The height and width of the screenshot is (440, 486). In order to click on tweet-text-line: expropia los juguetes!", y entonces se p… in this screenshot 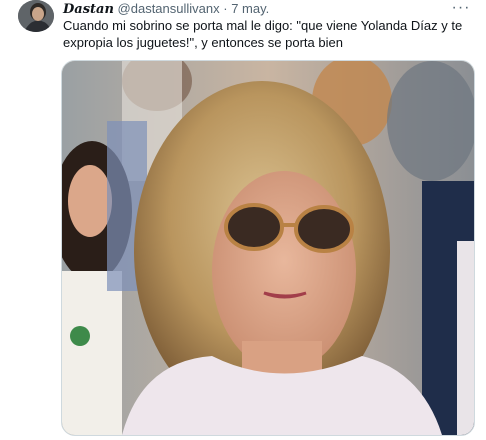, I will do `click(203, 42)`.